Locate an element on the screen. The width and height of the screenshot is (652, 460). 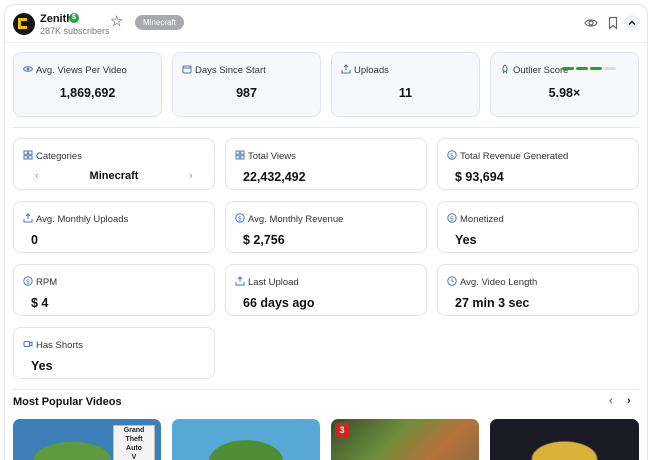
stat-label: Total Revenue Generated is located at coordinates (514, 156).